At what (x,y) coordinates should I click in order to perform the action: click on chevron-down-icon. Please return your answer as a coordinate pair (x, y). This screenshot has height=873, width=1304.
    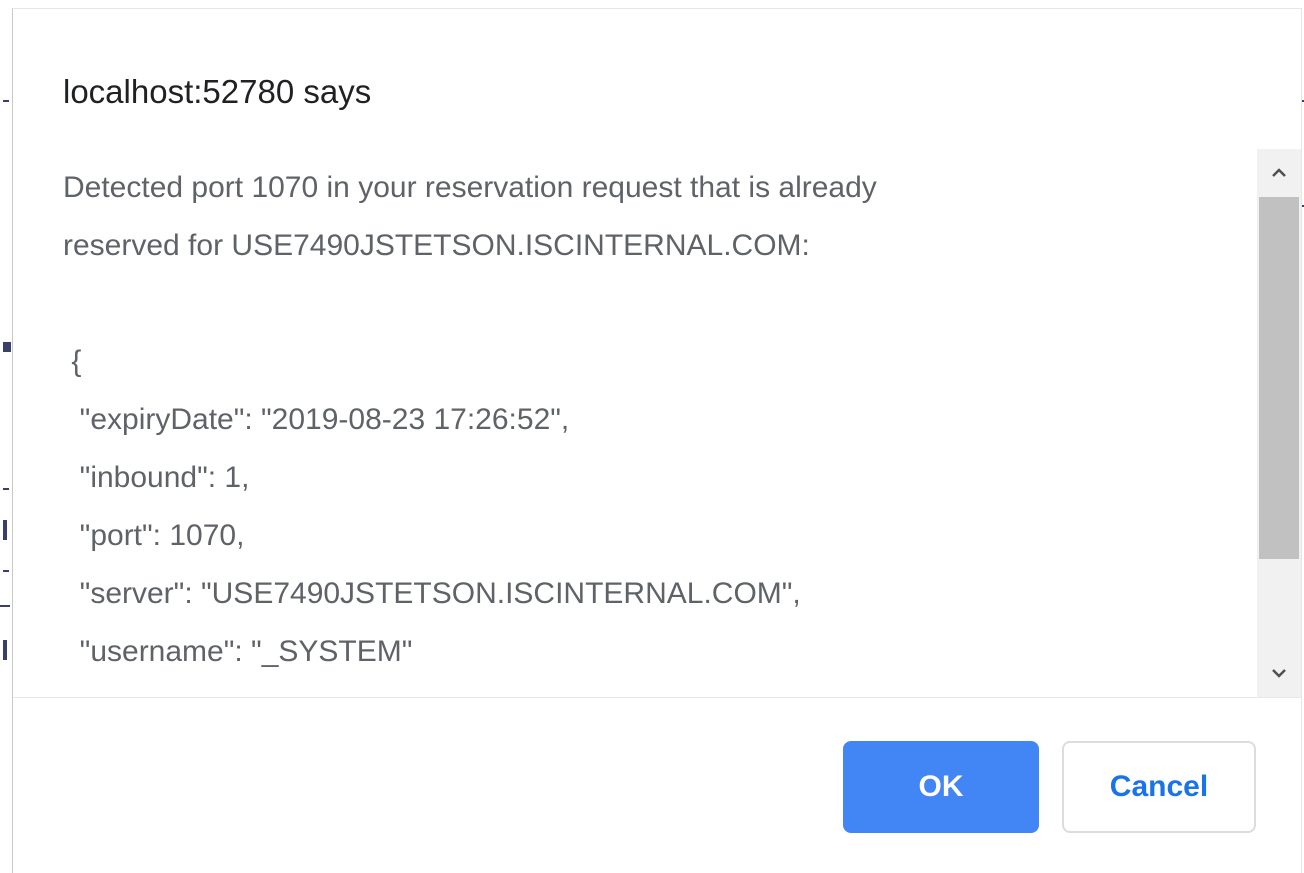
    Looking at the image, I should click on (1279, 673).